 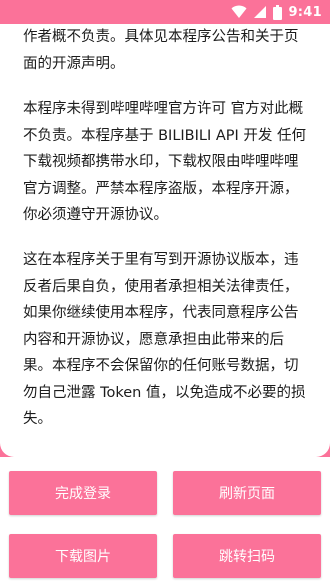 I want to click on signal-icon, so click(x=260, y=12).